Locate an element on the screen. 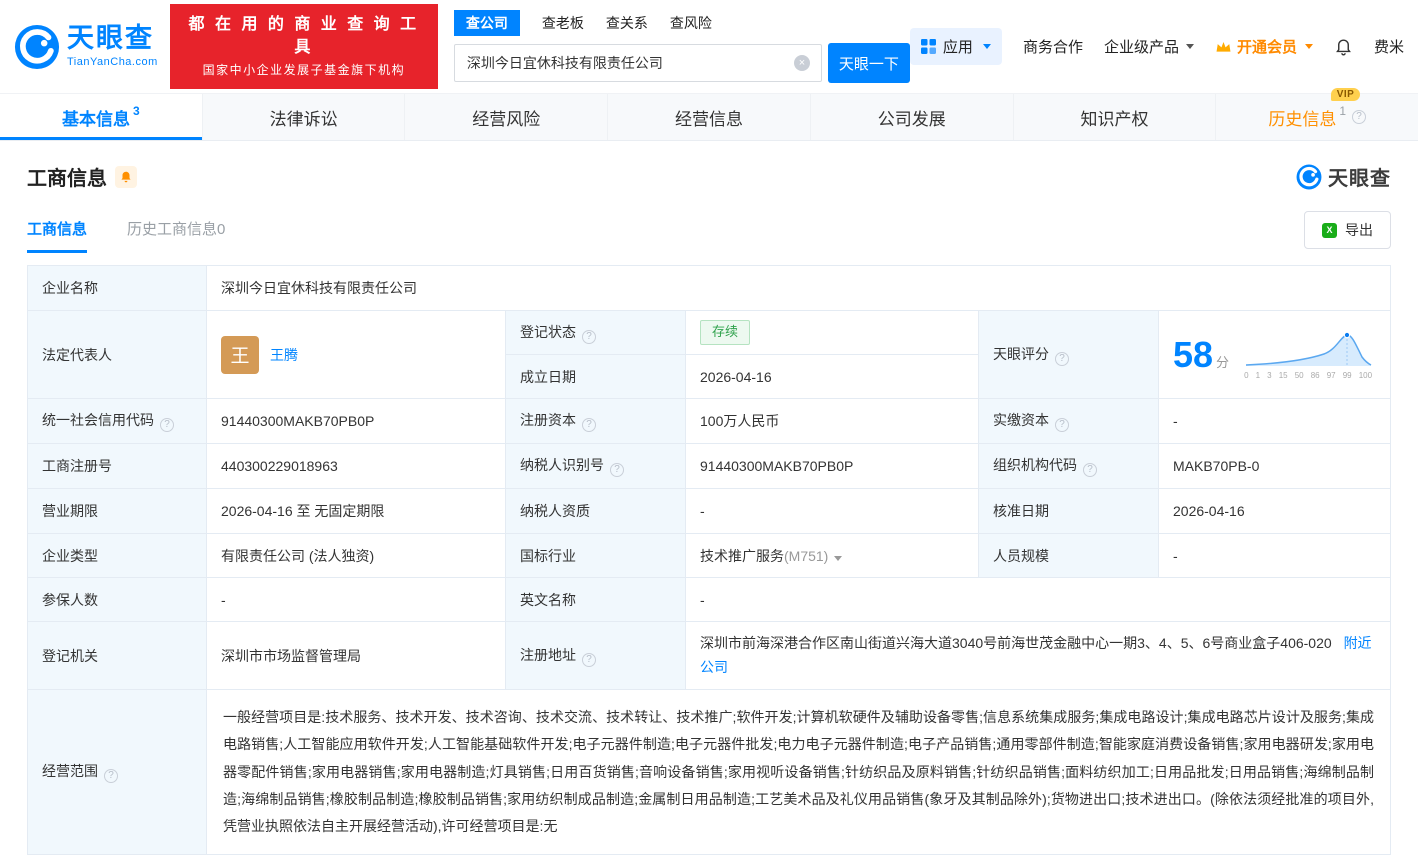 This screenshot has width=1418, height=855. business-scope-label: 经营范围? is located at coordinates (117, 771).